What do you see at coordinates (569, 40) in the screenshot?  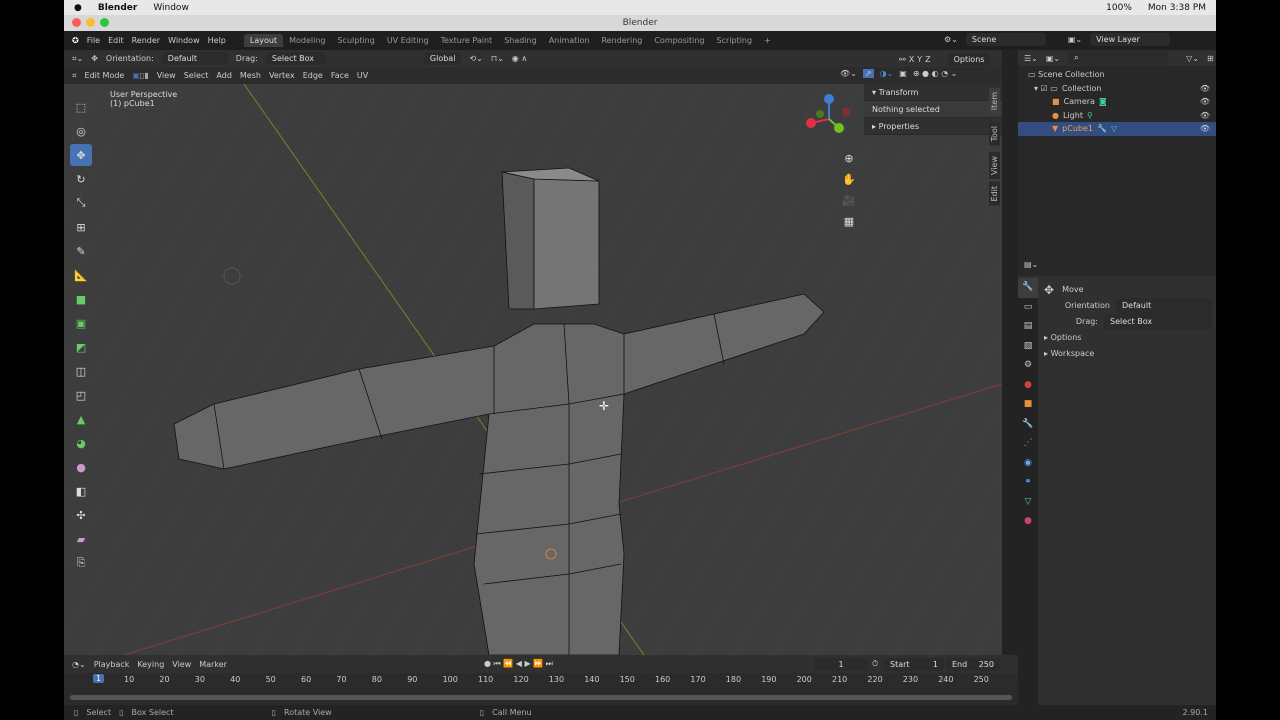 I see `tab-animation: Animation` at bounding box center [569, 40].